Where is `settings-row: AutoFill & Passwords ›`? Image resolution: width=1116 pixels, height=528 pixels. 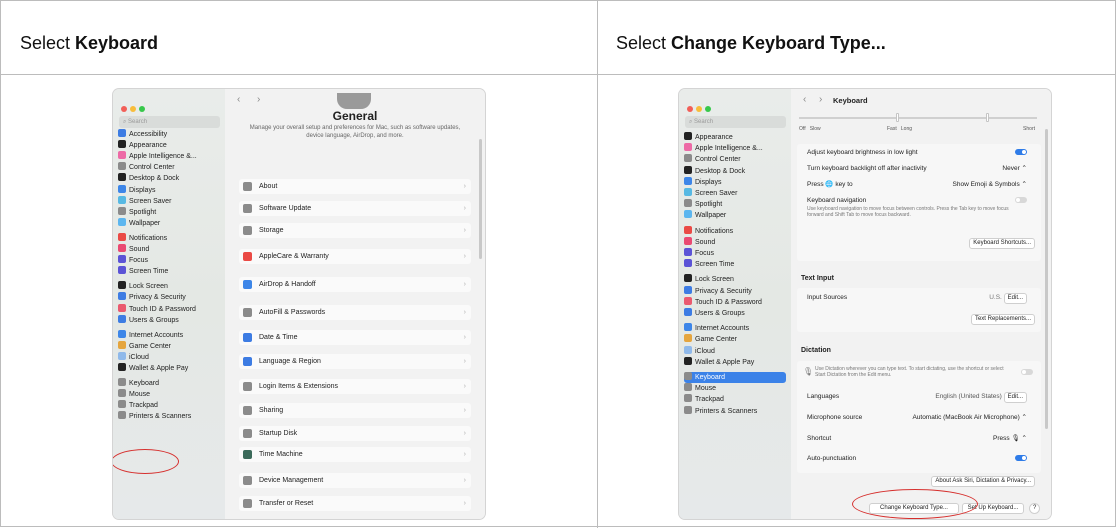 settings-row: AutoFill & Passwords › is located at coordinates (355, 312).